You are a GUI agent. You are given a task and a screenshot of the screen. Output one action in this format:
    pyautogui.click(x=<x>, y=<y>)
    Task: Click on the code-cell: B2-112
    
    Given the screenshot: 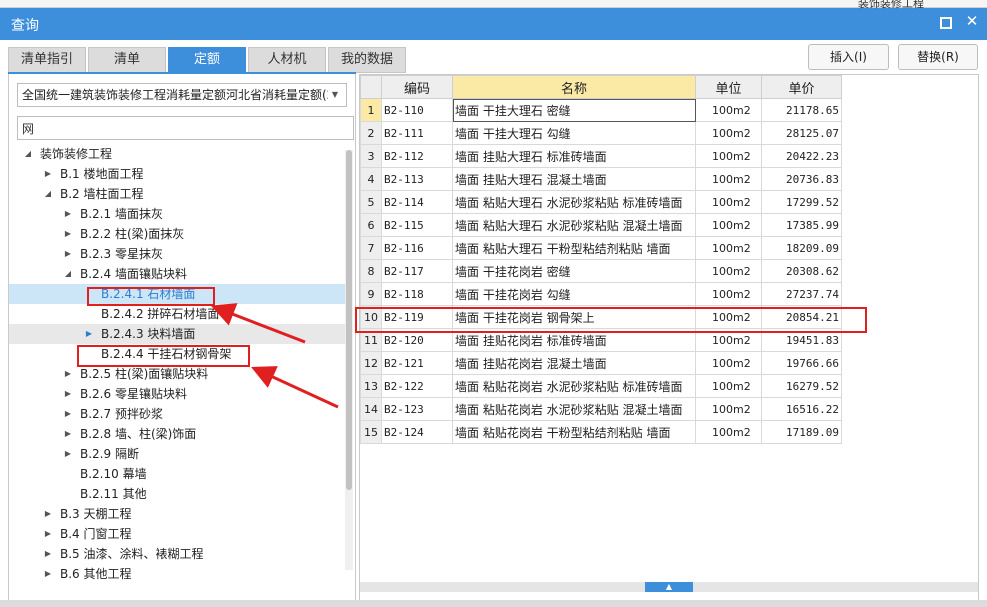 What is the action you would take?
    pyautogui.click(x=417, y=156)
    